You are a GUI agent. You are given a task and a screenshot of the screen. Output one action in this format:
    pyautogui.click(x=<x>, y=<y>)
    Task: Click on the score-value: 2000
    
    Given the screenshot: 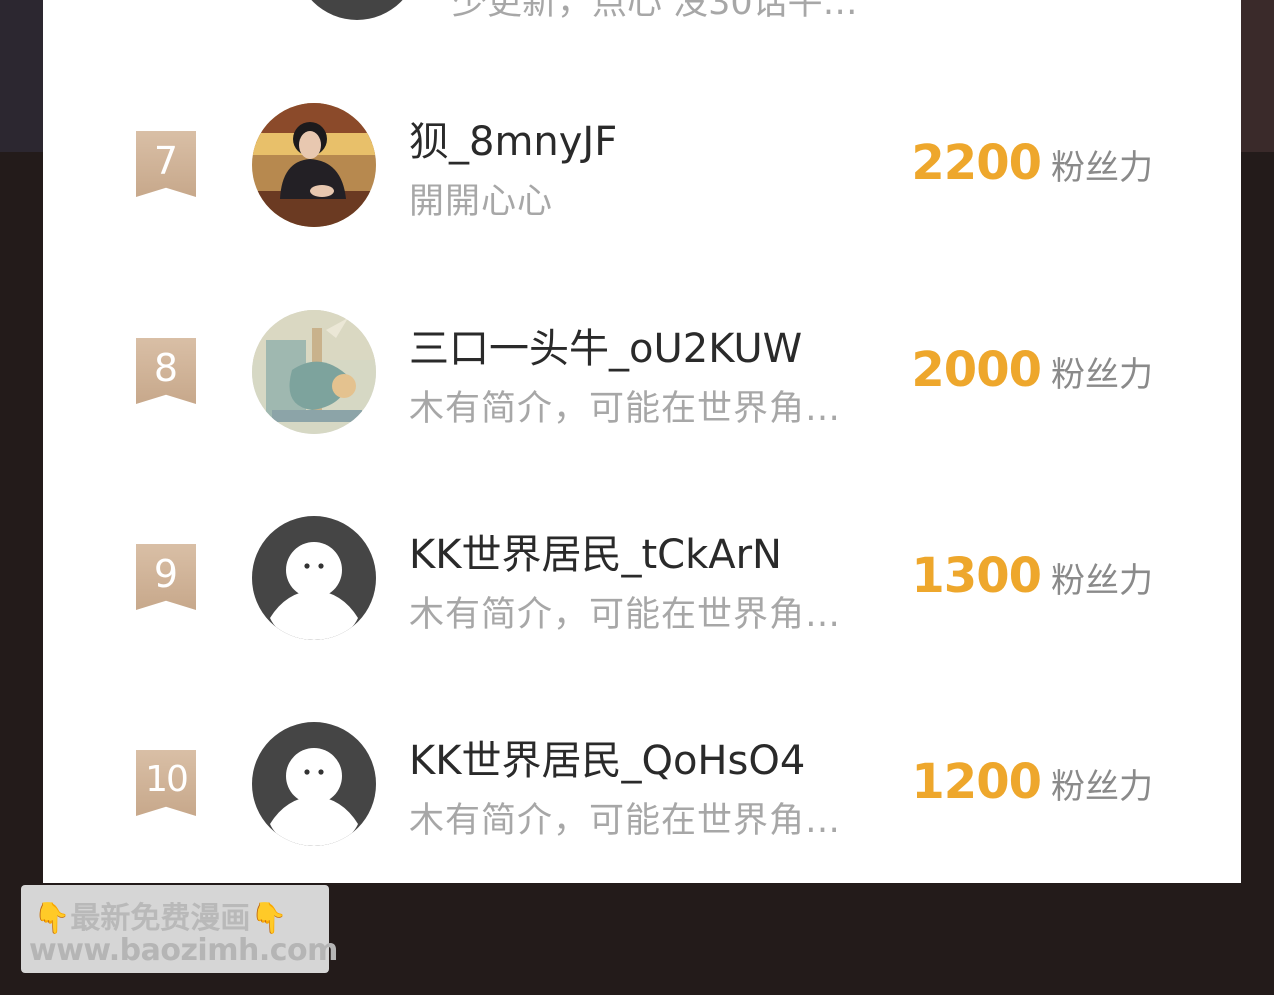 What is the action you would take?
    pyautogui.click(x=976, y=370)
    